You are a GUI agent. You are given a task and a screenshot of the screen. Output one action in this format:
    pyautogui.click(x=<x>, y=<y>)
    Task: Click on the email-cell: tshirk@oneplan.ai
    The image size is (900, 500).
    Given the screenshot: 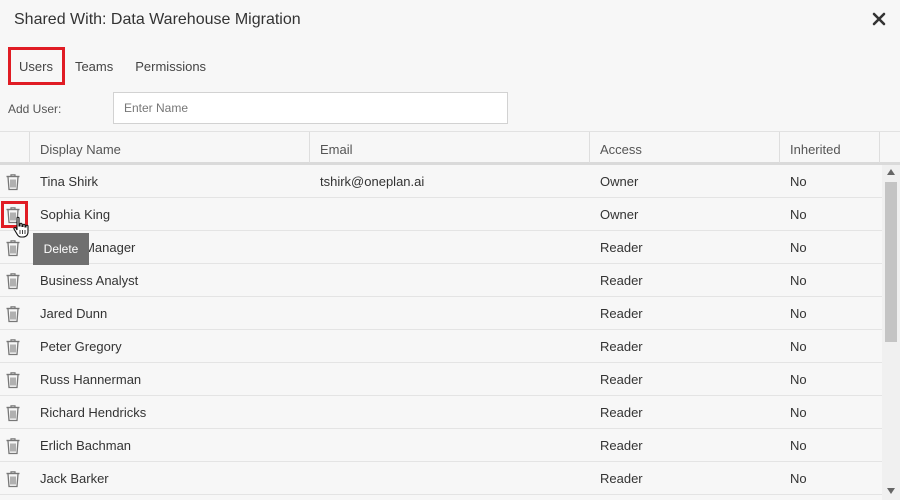 What is the action you would take?
    pyautogui.click(x=372, y=181)
    